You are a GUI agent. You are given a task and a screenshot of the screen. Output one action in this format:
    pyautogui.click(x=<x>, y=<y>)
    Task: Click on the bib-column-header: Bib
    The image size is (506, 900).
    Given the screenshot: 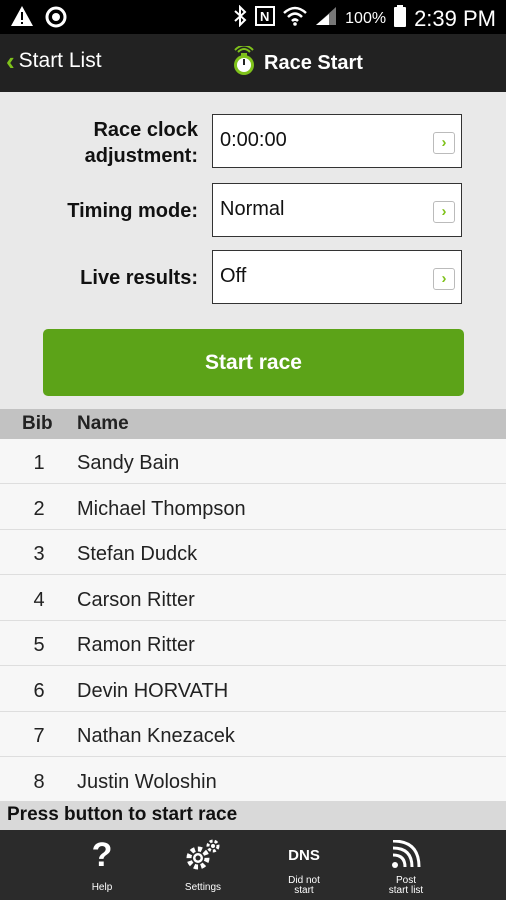 What is the action you would take?
    pyautogui.click(x=37, y=423)
    